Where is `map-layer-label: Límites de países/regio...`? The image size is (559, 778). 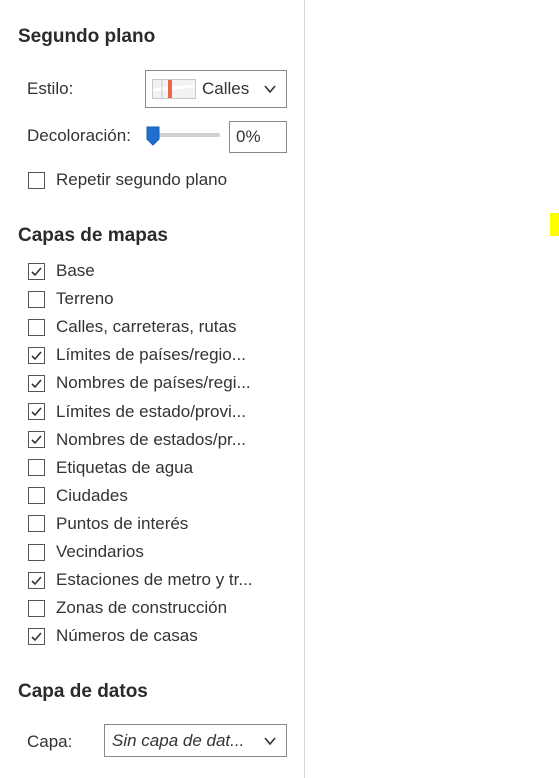
map-layer-label: Límites de países/regio... is located at coordinates (151, 355).